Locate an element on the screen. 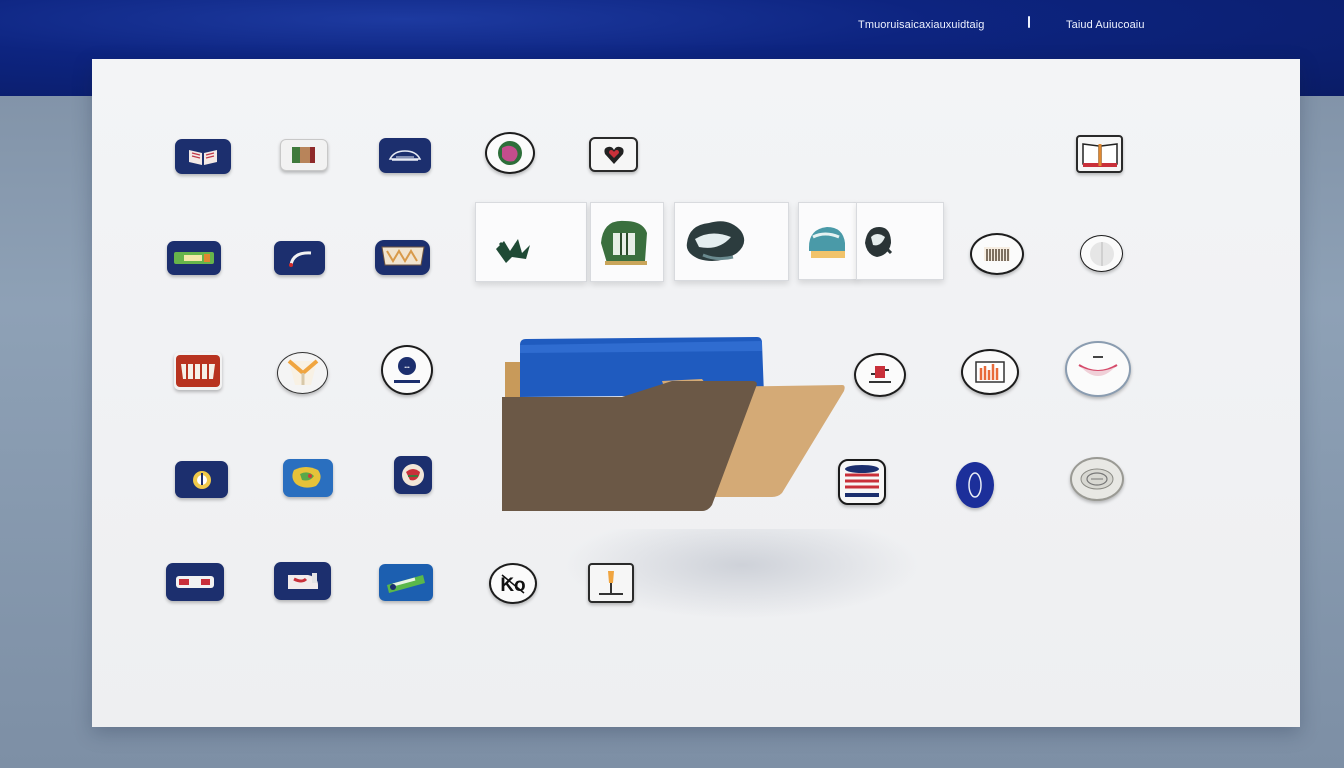 The image size is (1344, 768). bowl-icon is located at coordinates (1098, 369).